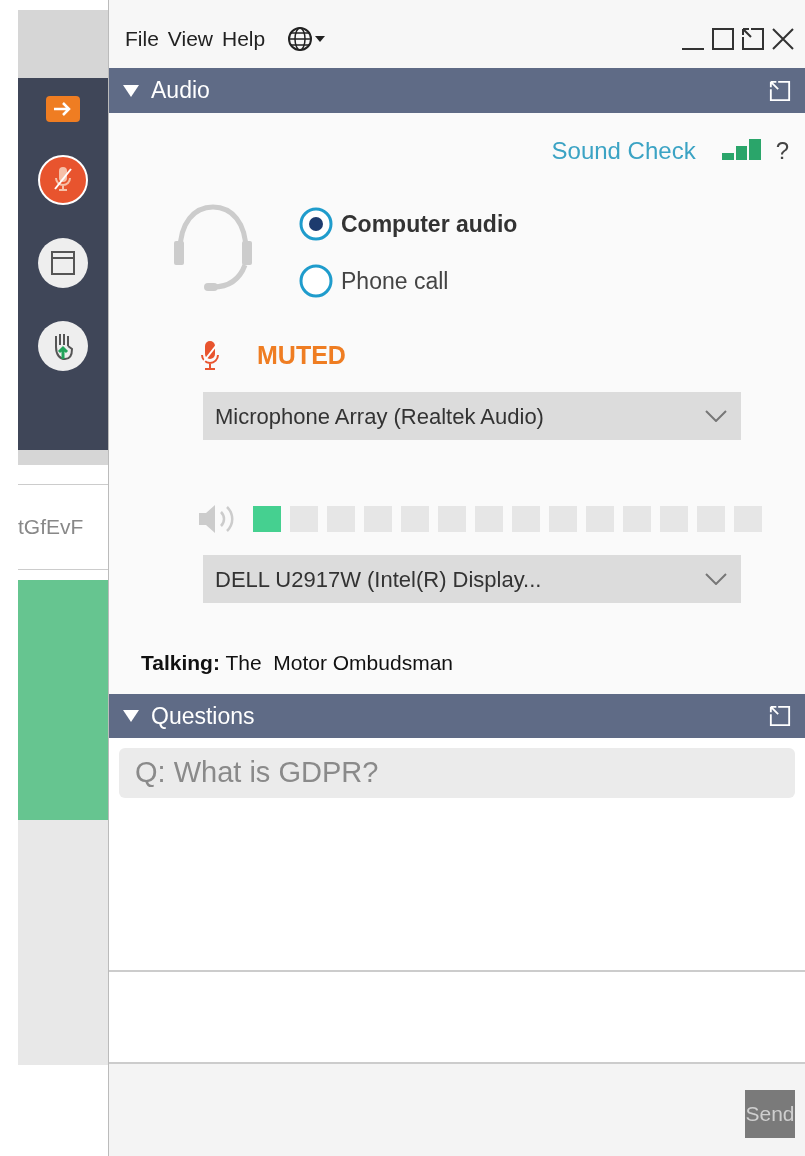  Describe the element at coordinates (301, 355) in the screenshot. I see `mic-status: MUTED` at that location.